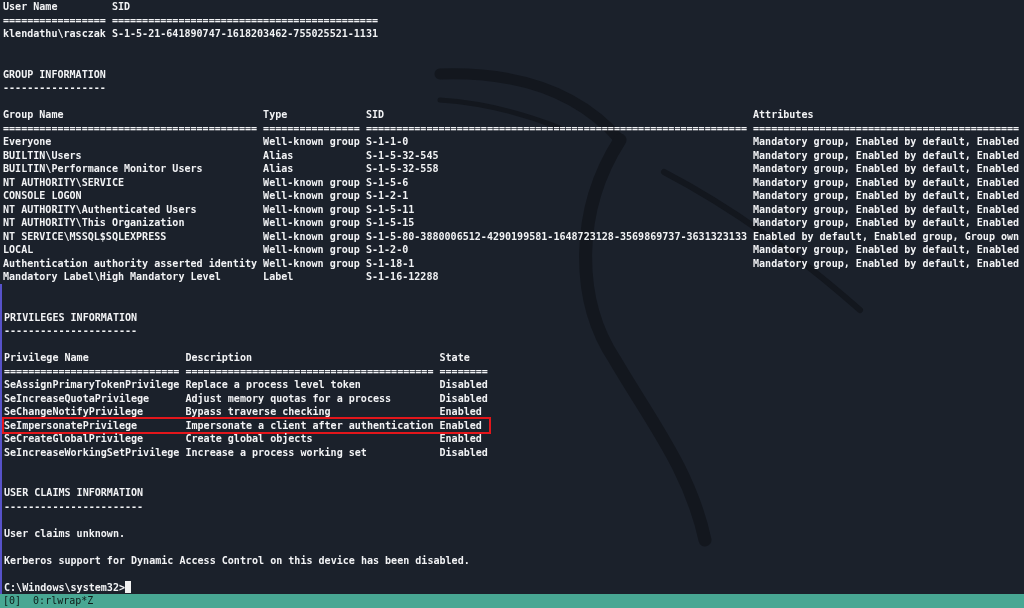  Describe the element at coordinates (278, 277) in the screenshot. I see `table-cell: Label` at that location.